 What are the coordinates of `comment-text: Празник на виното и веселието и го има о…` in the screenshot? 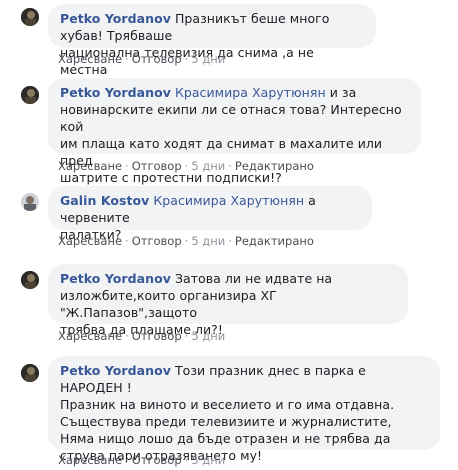 It's located at (227, 404).